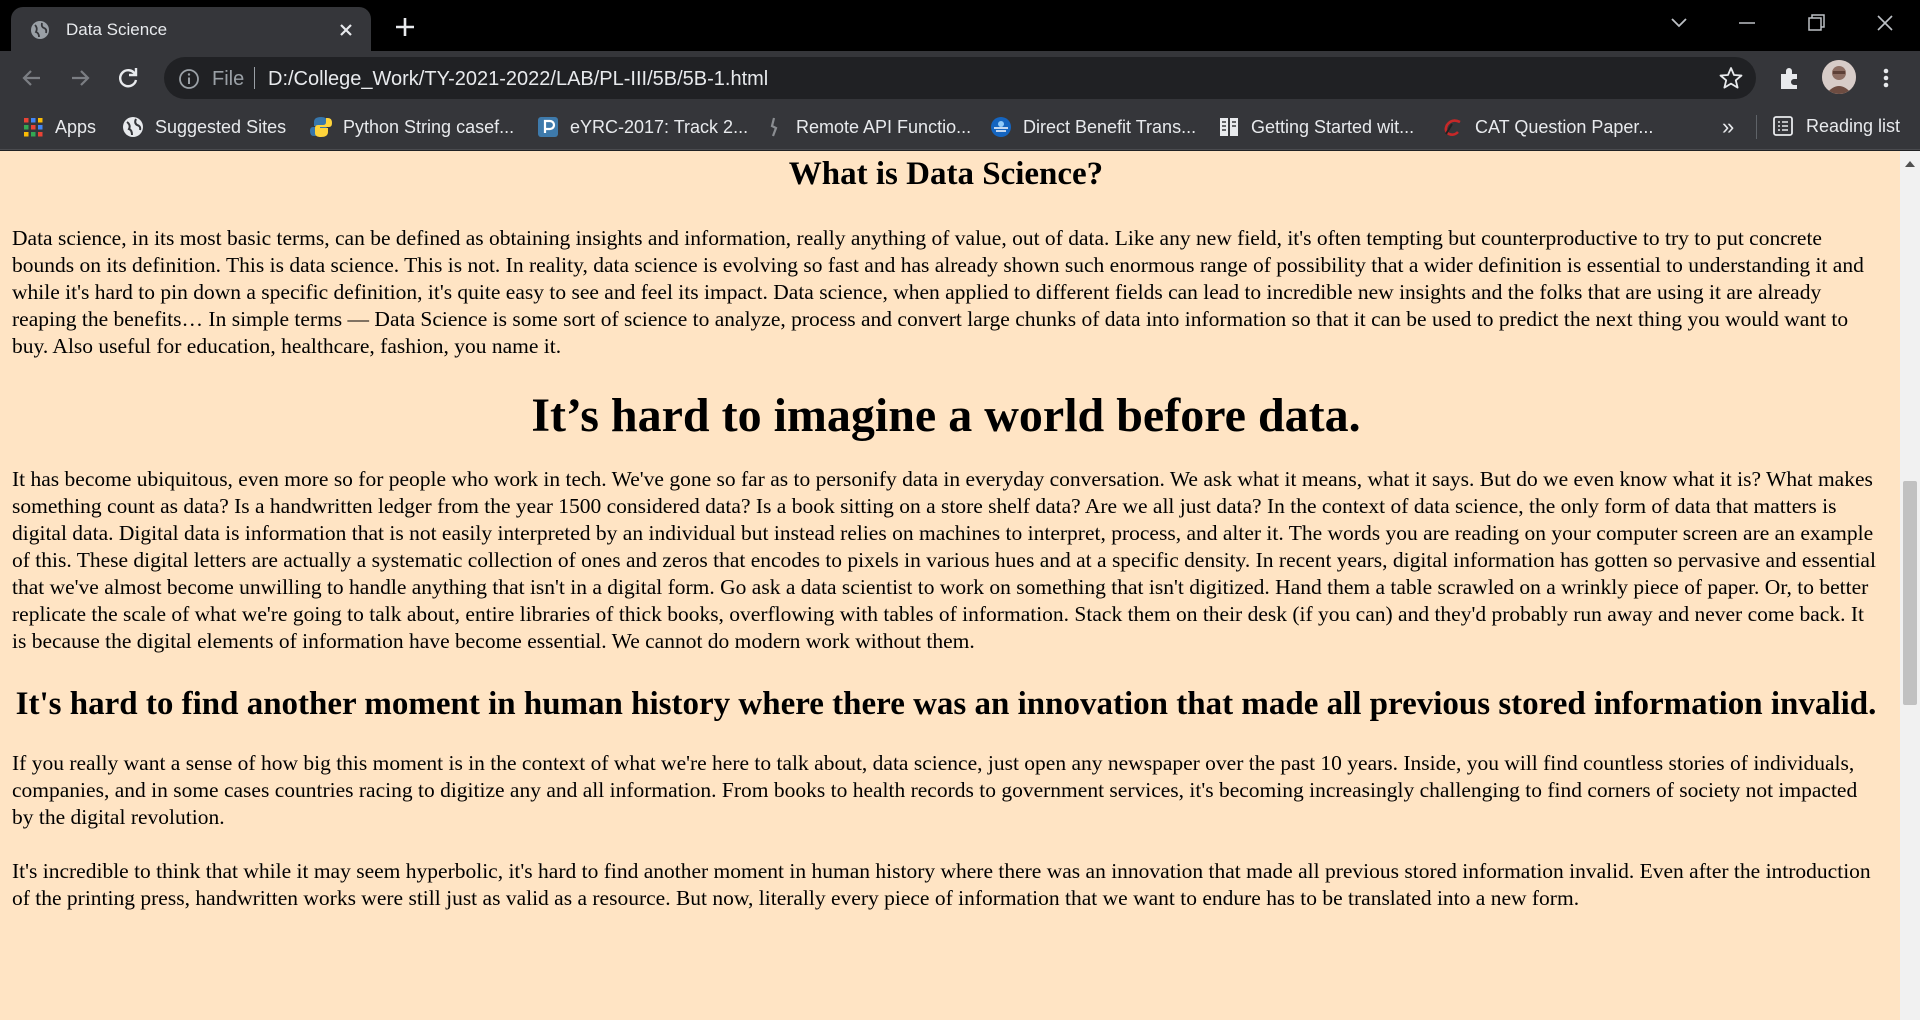 This screenshot has width=1920, height=1020. I want to click on new-tab-icon, so click(405, 27).